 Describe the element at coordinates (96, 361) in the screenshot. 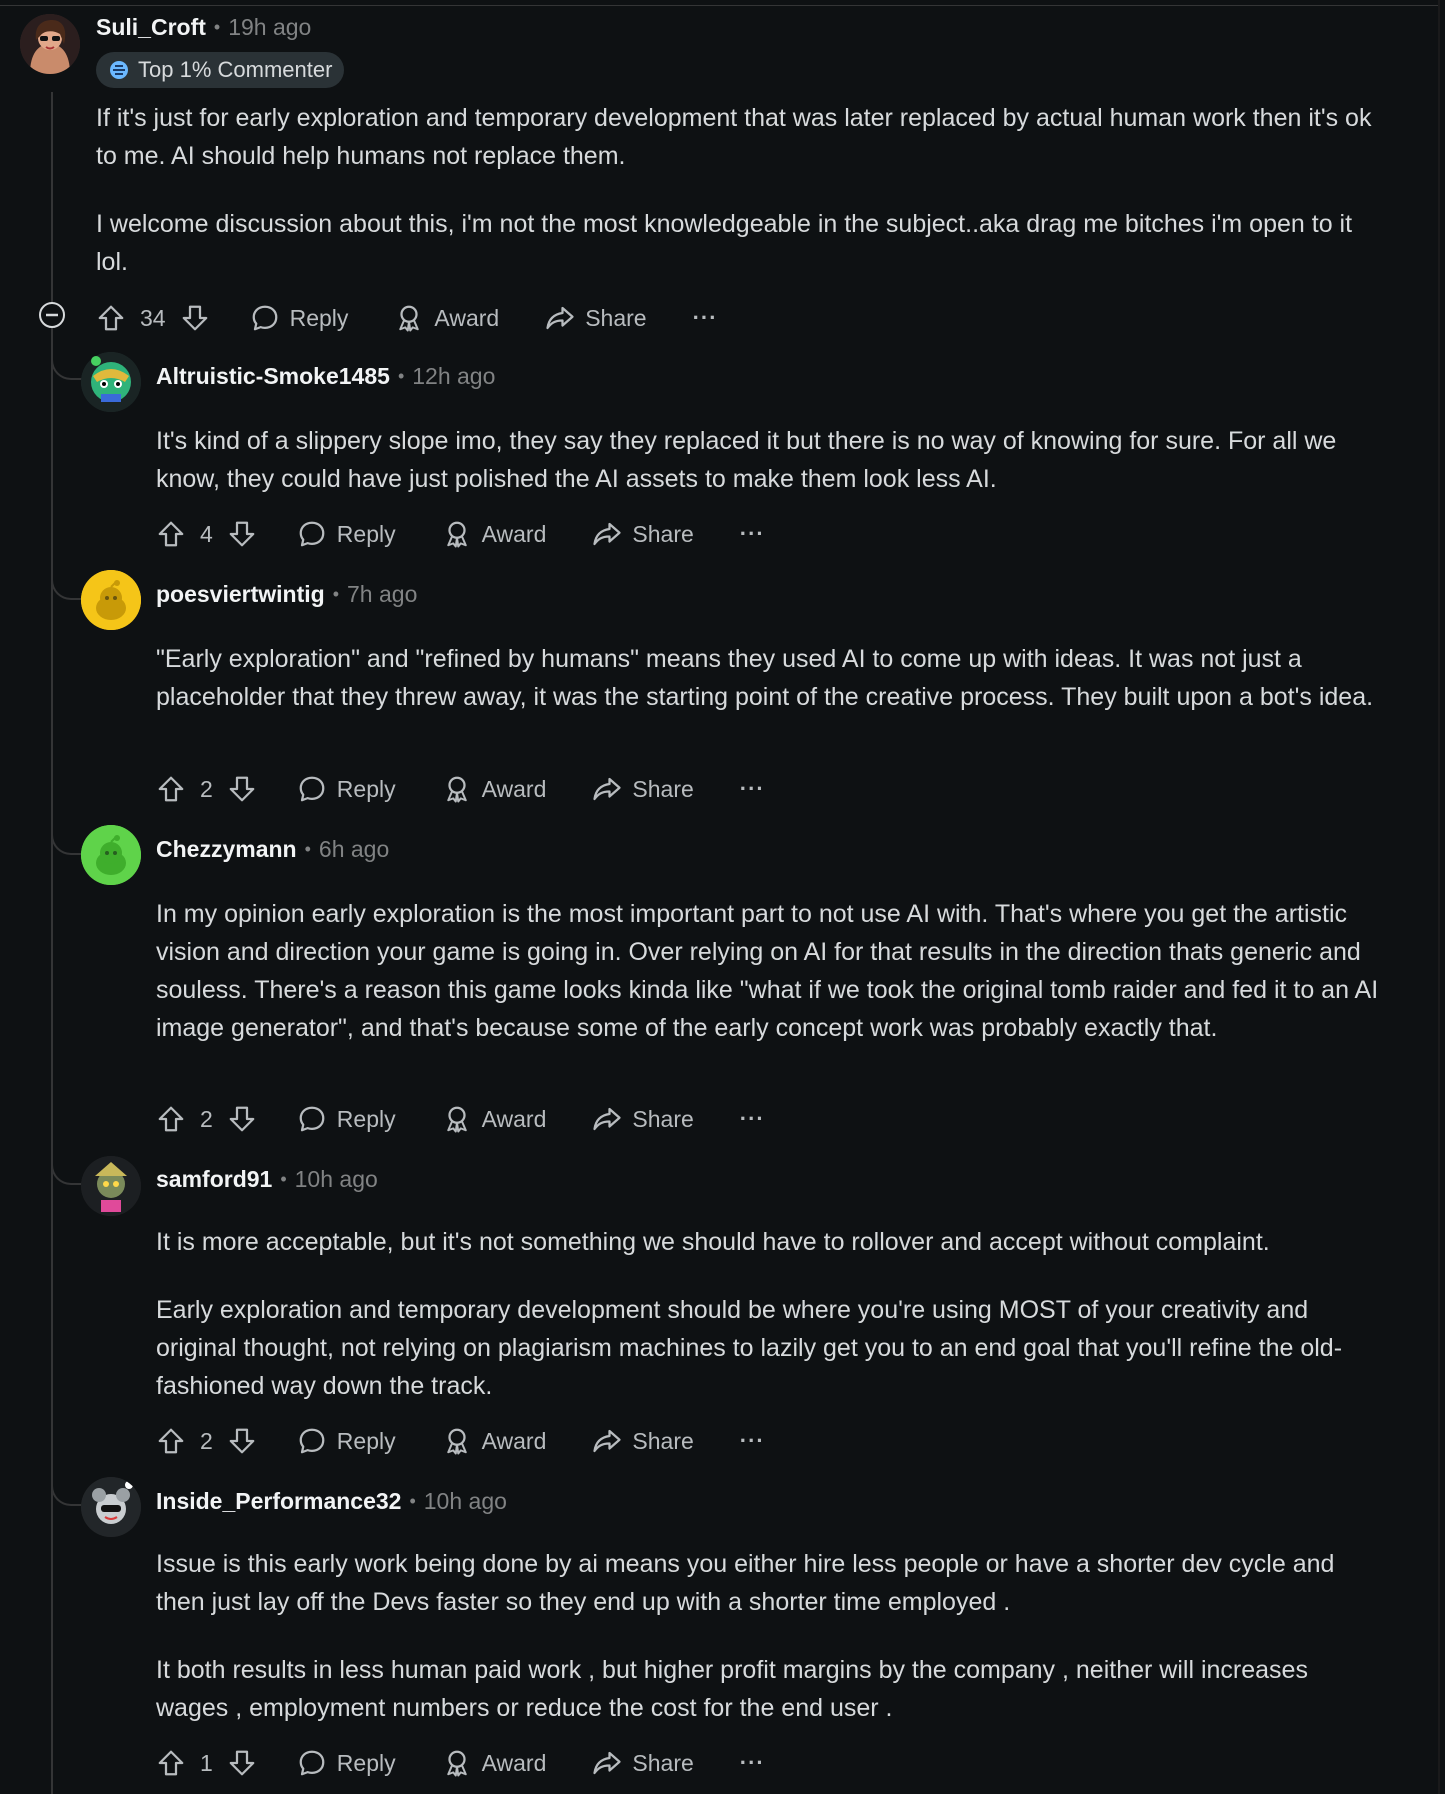

I see `online-indicator` at that location.